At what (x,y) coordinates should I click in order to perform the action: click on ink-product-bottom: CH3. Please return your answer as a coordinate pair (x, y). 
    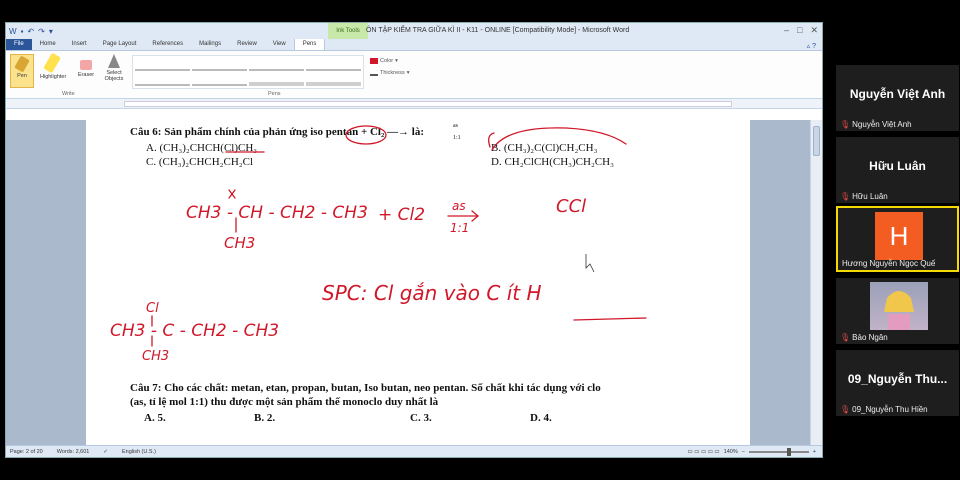
    Looking at the image, I should click on (155, 356).